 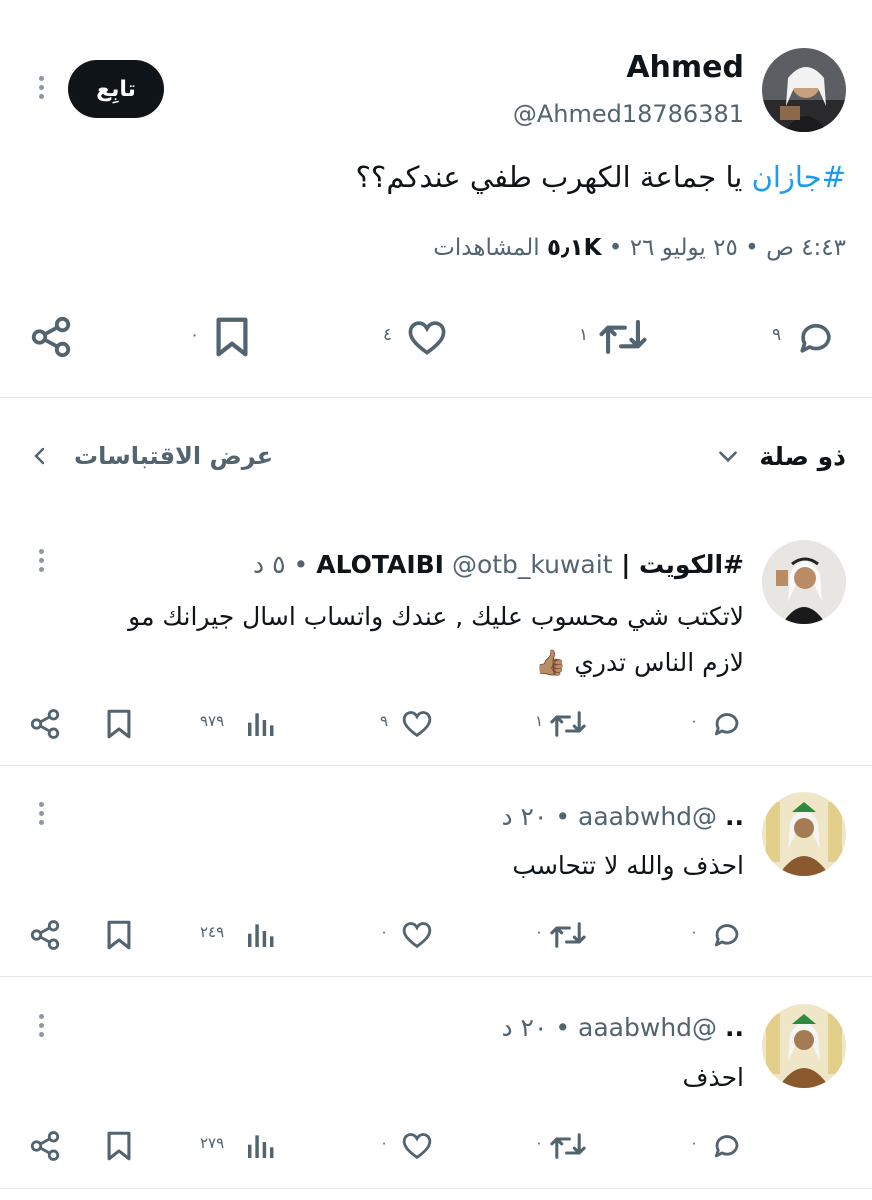 I want to click on reply-text: احذف والله لا تتحاسب, so click(x=628, y=866).